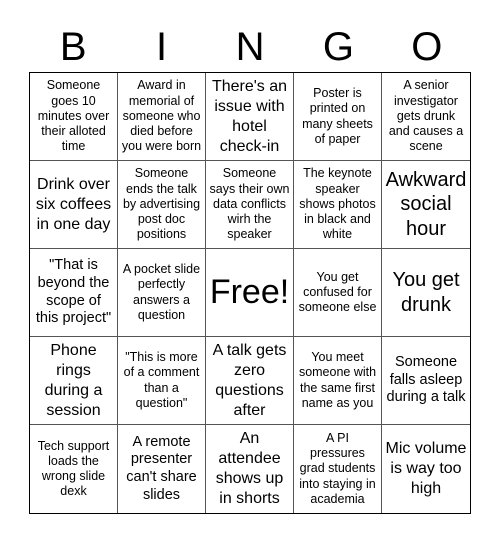 The image size is (500, 544). What do you see at coordinates (426, 293) in the screenshot?
I see `bingo-cell: You get drunk` at bounding box center [426, 293].